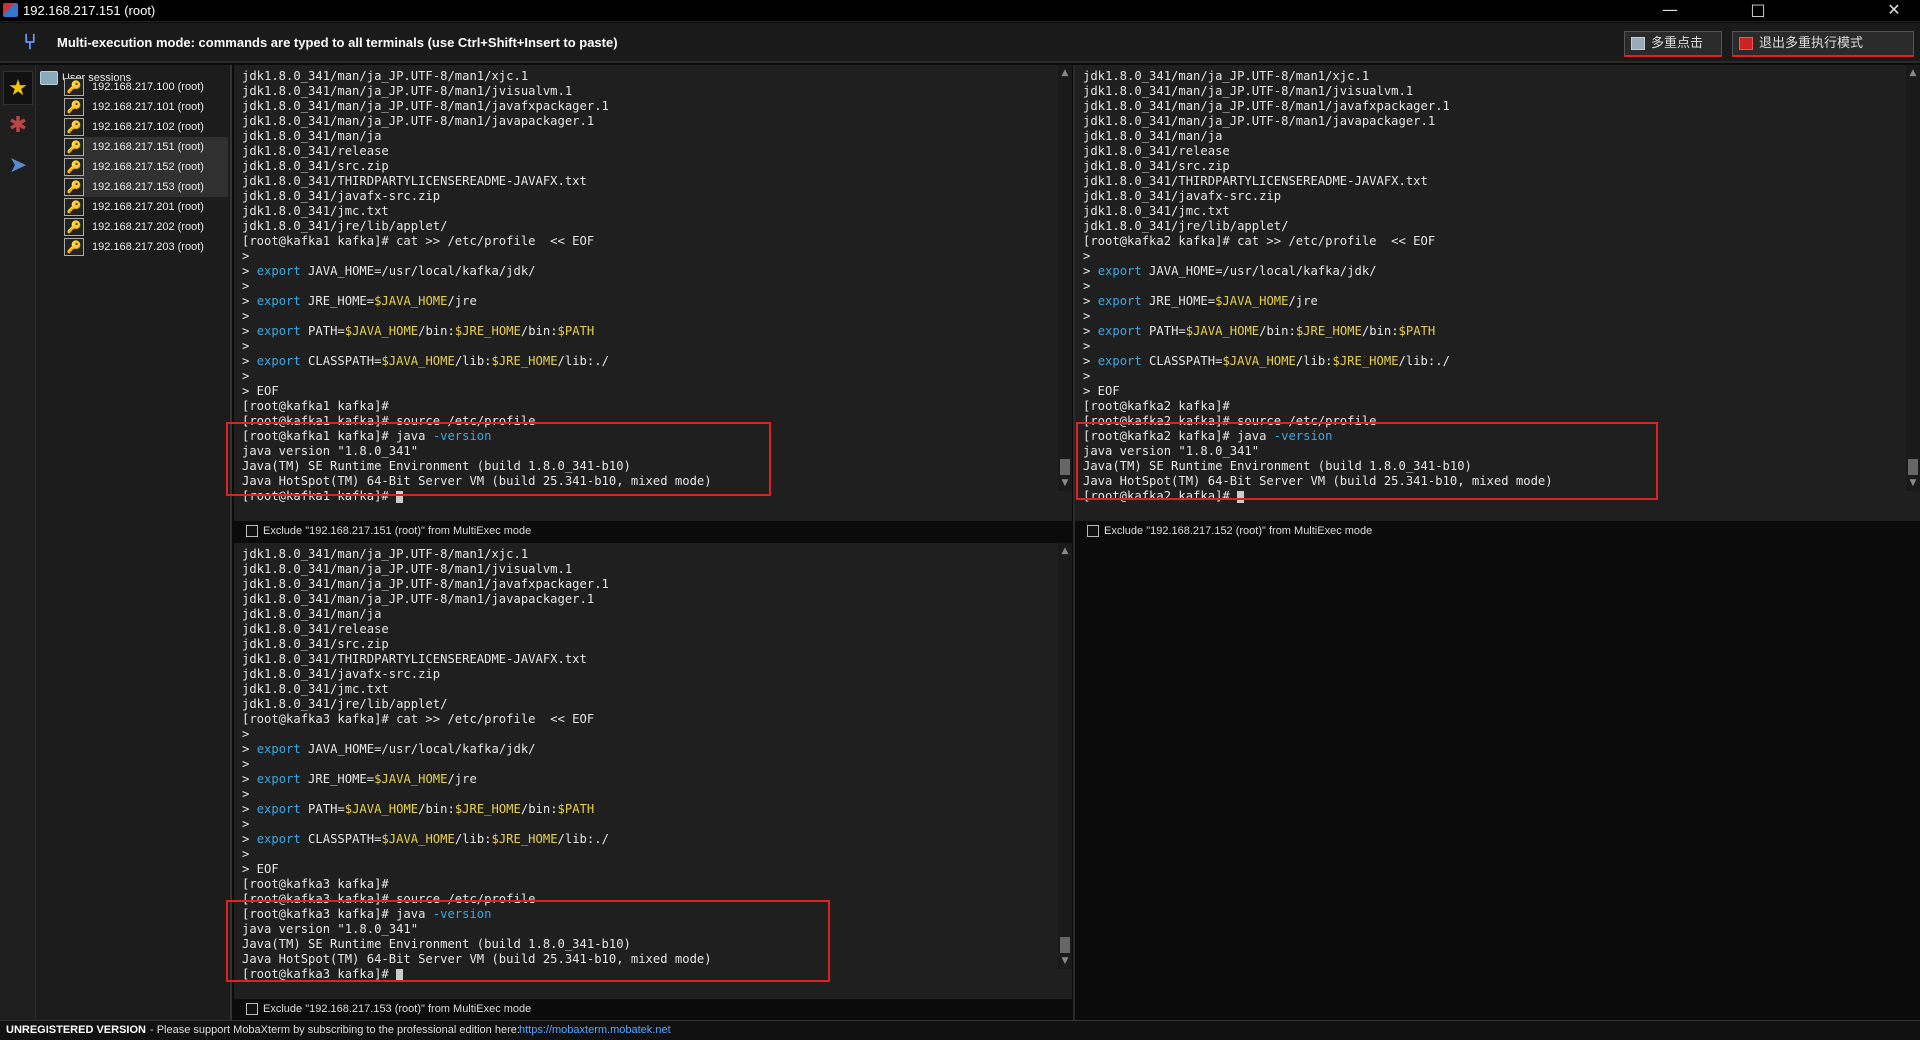 The height and width of the screenshot is (1040, 1920). I want to click on tools-icon: ✱, so click(18, 126).